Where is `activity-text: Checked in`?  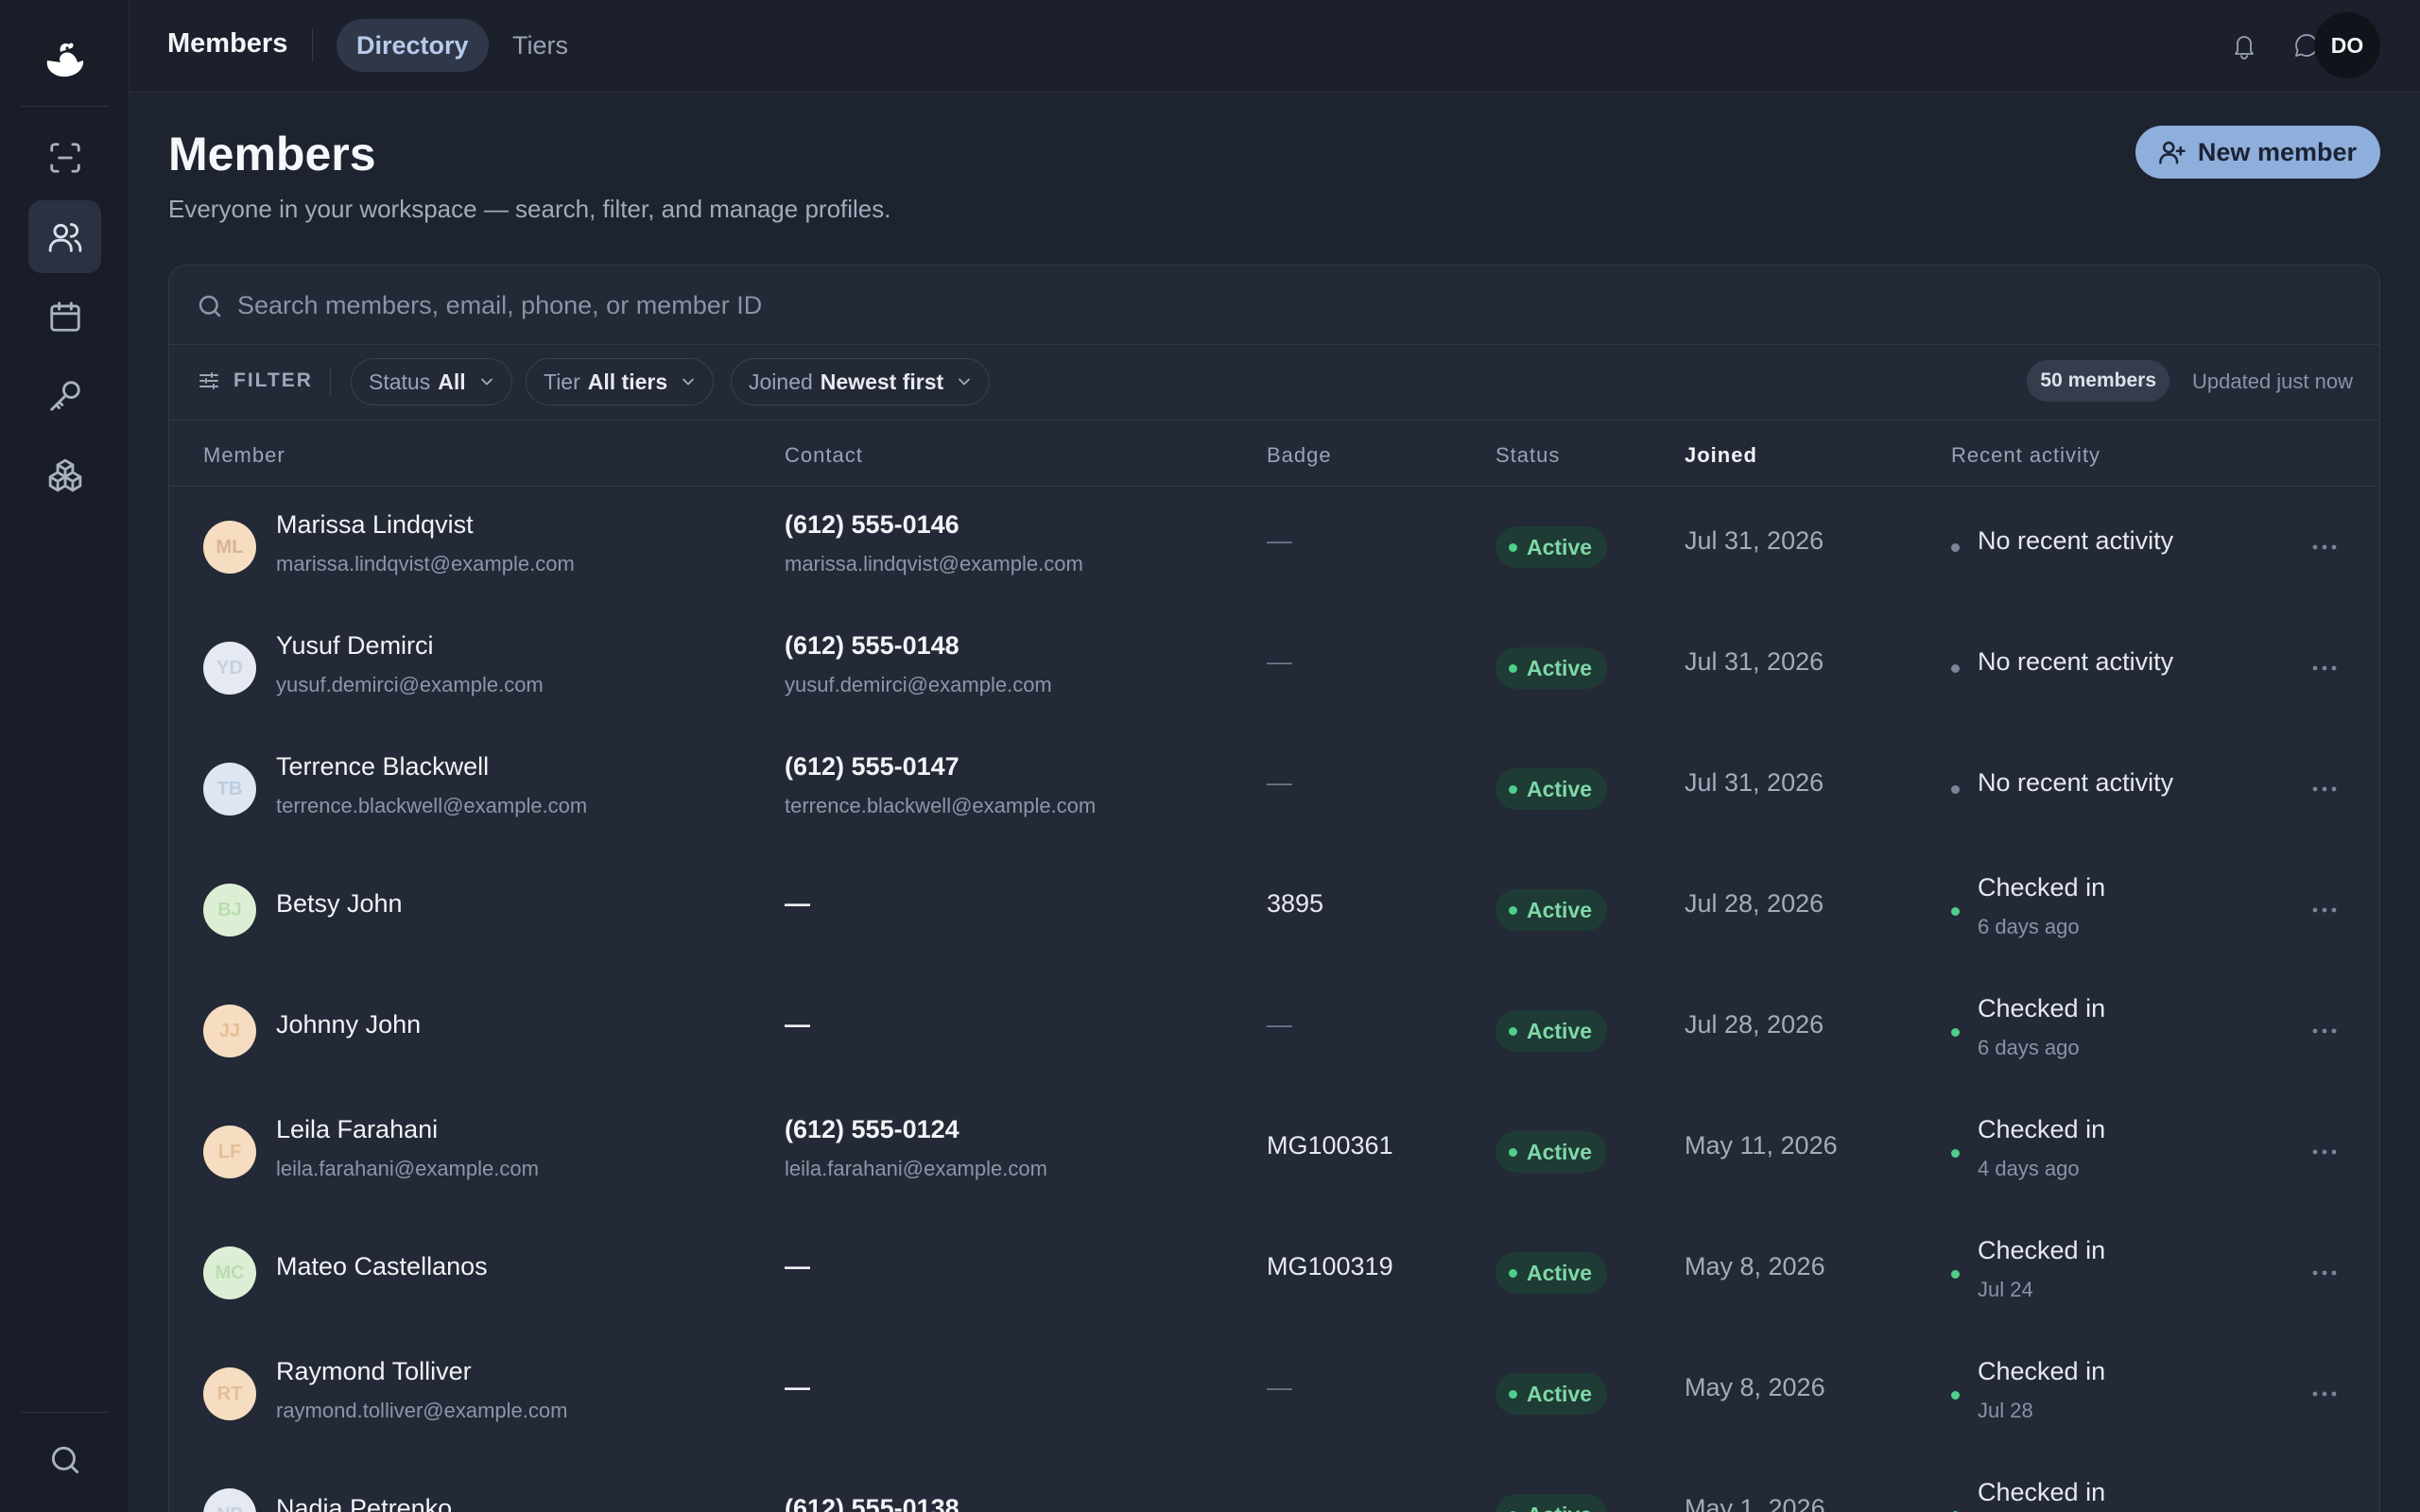 activity-text: Checked in is located at coordinates (2042, 1129).